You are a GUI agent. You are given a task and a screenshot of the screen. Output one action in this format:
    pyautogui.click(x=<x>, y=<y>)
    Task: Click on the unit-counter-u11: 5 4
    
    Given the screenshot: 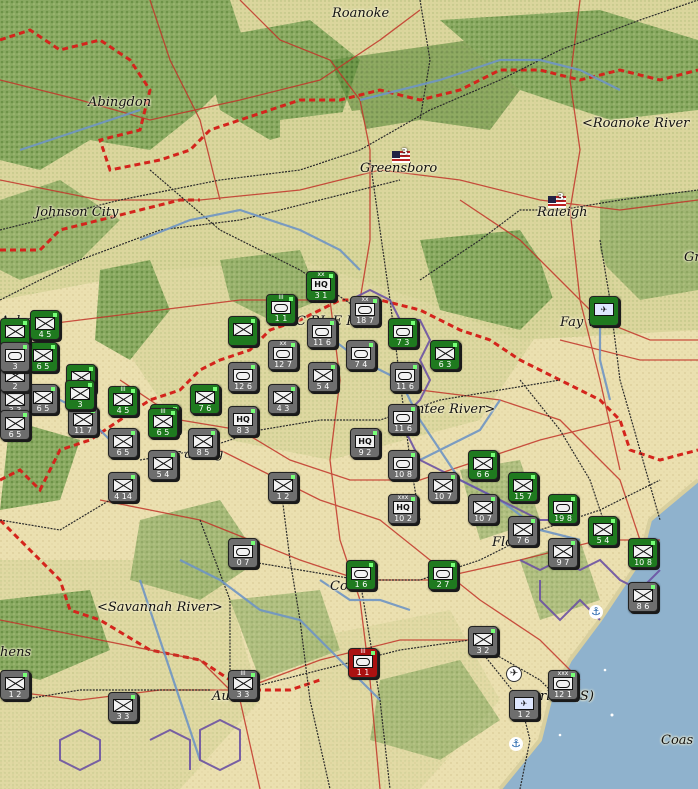 What is the action you would take?
    pyautogui.click(x=323, y=377)
    